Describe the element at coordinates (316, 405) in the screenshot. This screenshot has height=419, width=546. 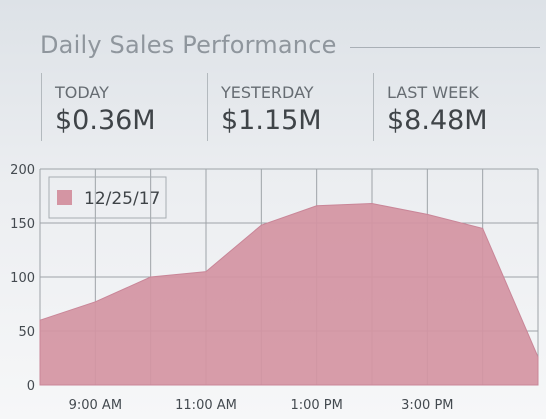
I see `x-tick-label-5: 1:00 PM` at that location.